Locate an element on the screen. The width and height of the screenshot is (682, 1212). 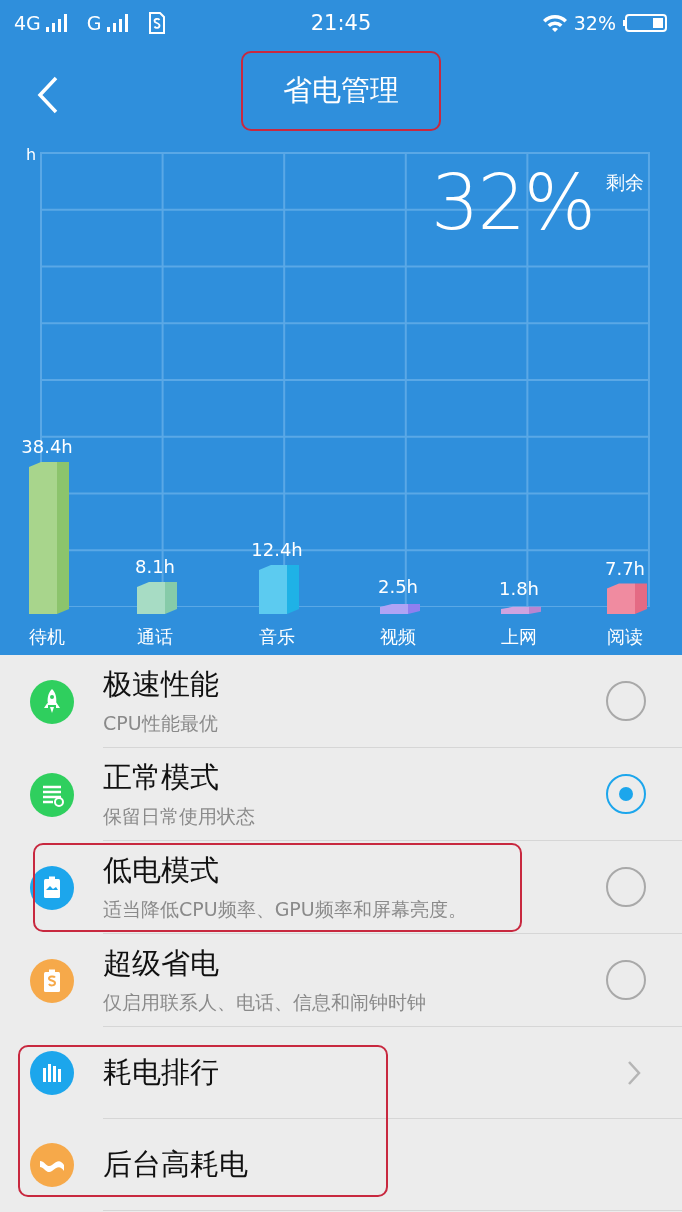
bar-chart-icon is located at coordinates (52, 1073).